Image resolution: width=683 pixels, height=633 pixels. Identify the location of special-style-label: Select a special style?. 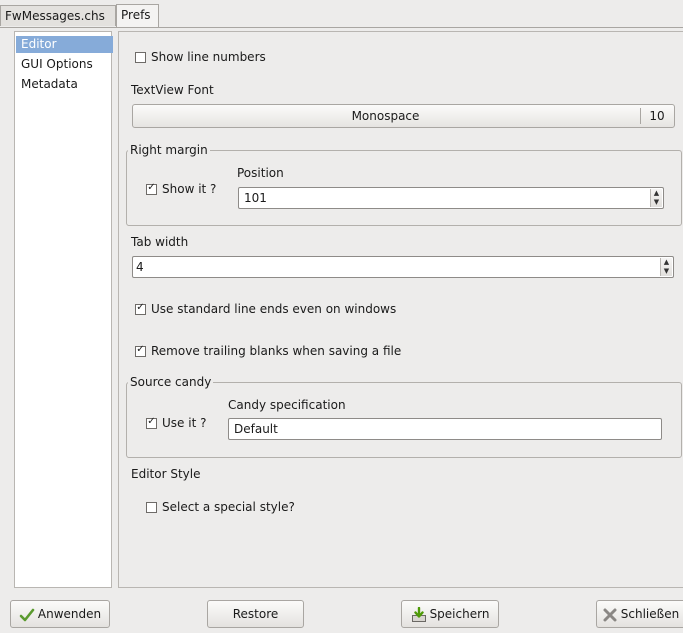
(228, 507).